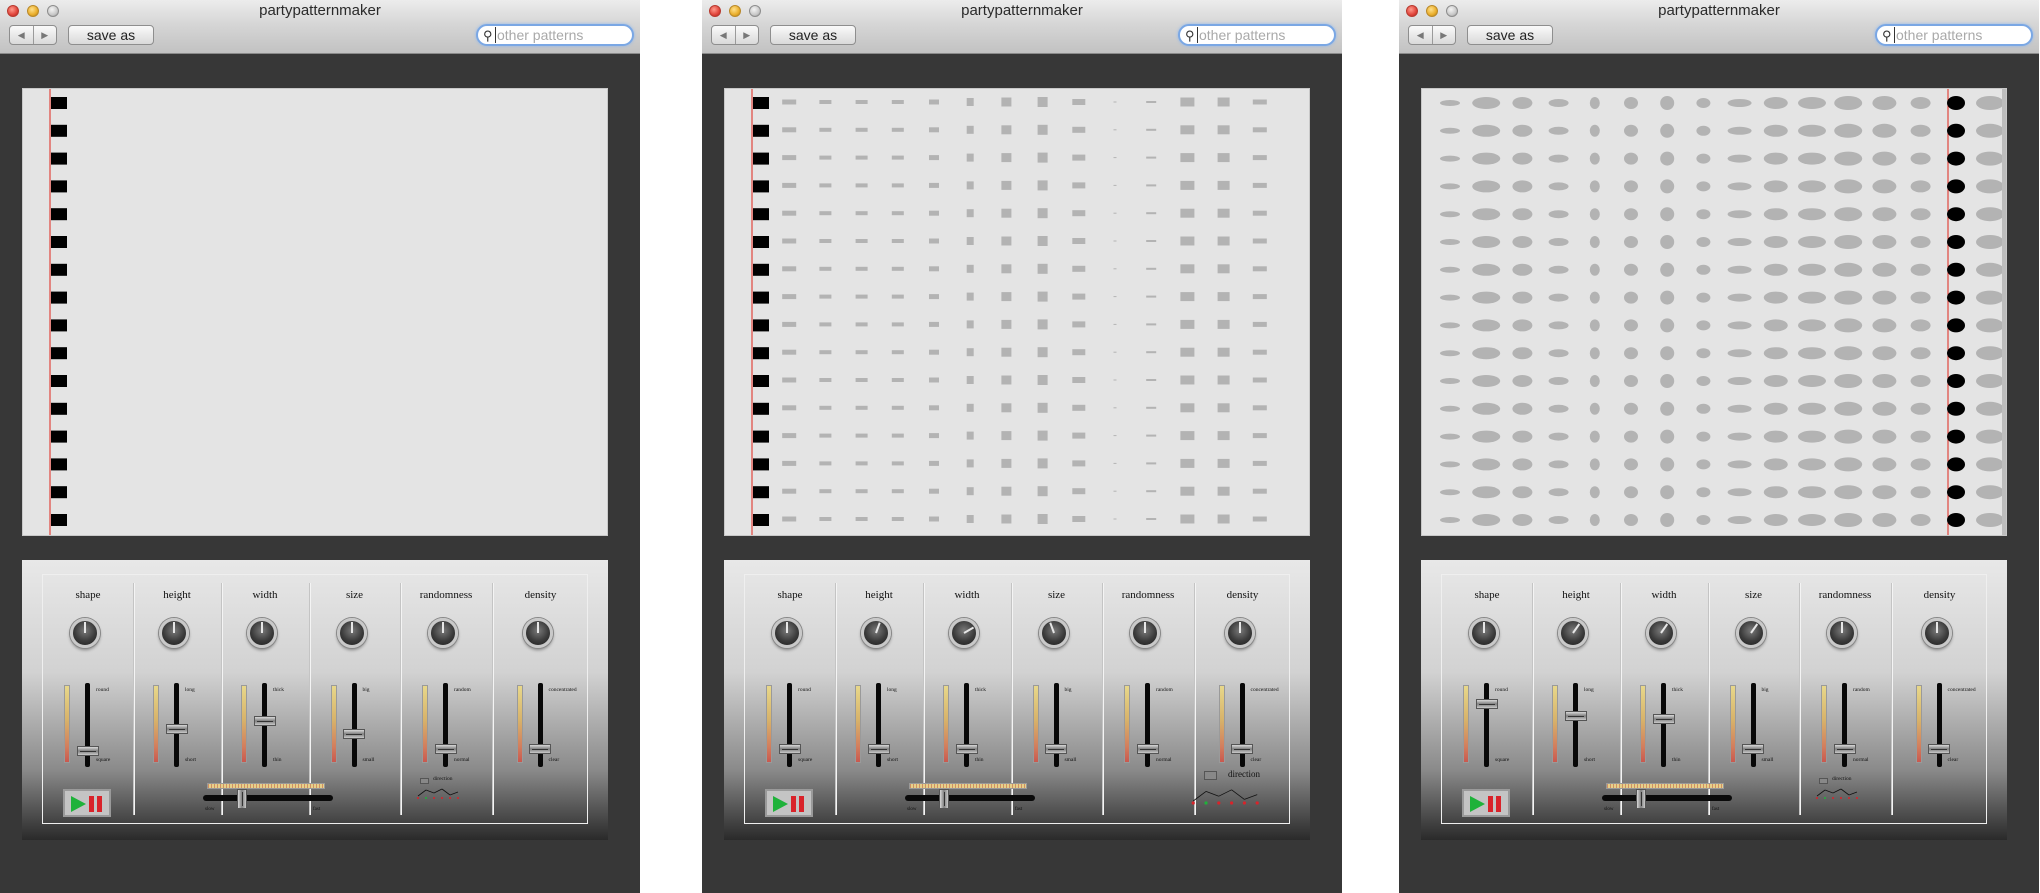 This screenshot has width=2040, height=893. I want to click on pattern-svg, so click(58, 312).